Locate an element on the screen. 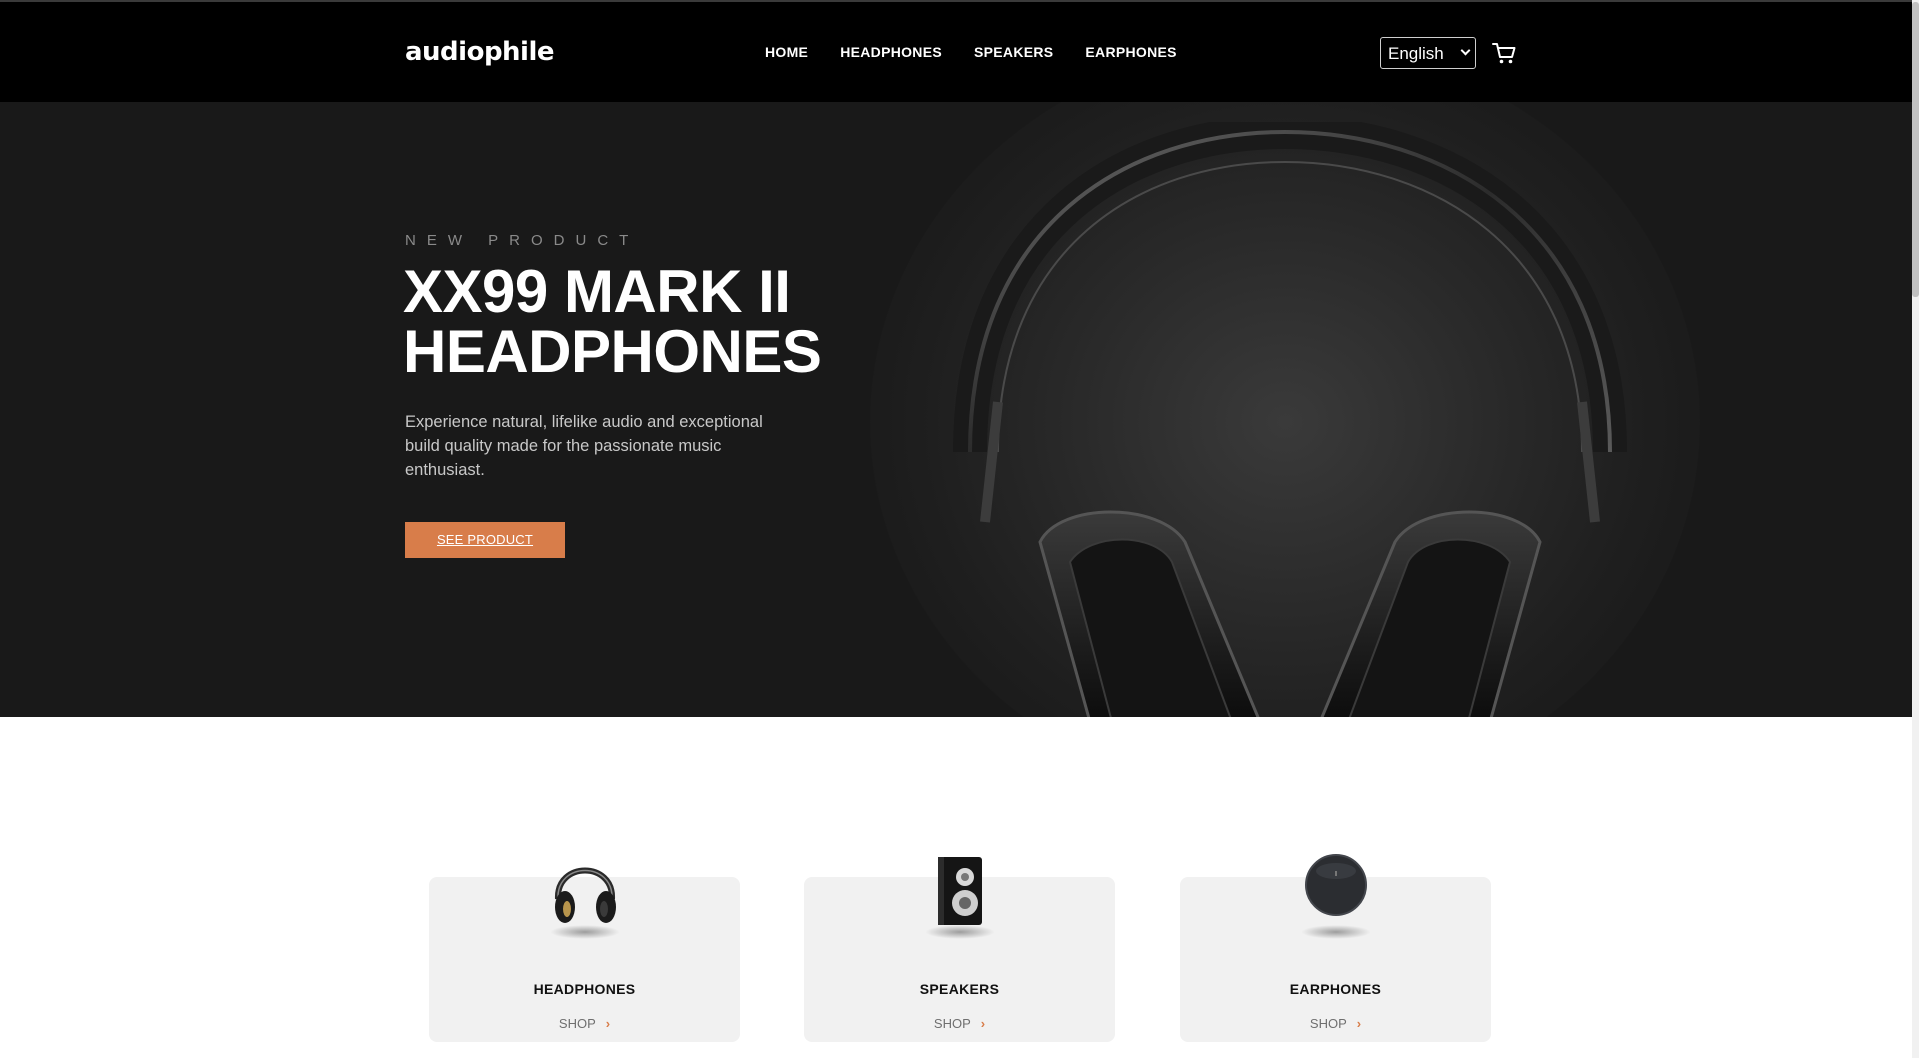 This screenshot has height=1058, width=1919. cart-icon is located at coordinates (1504, 53).